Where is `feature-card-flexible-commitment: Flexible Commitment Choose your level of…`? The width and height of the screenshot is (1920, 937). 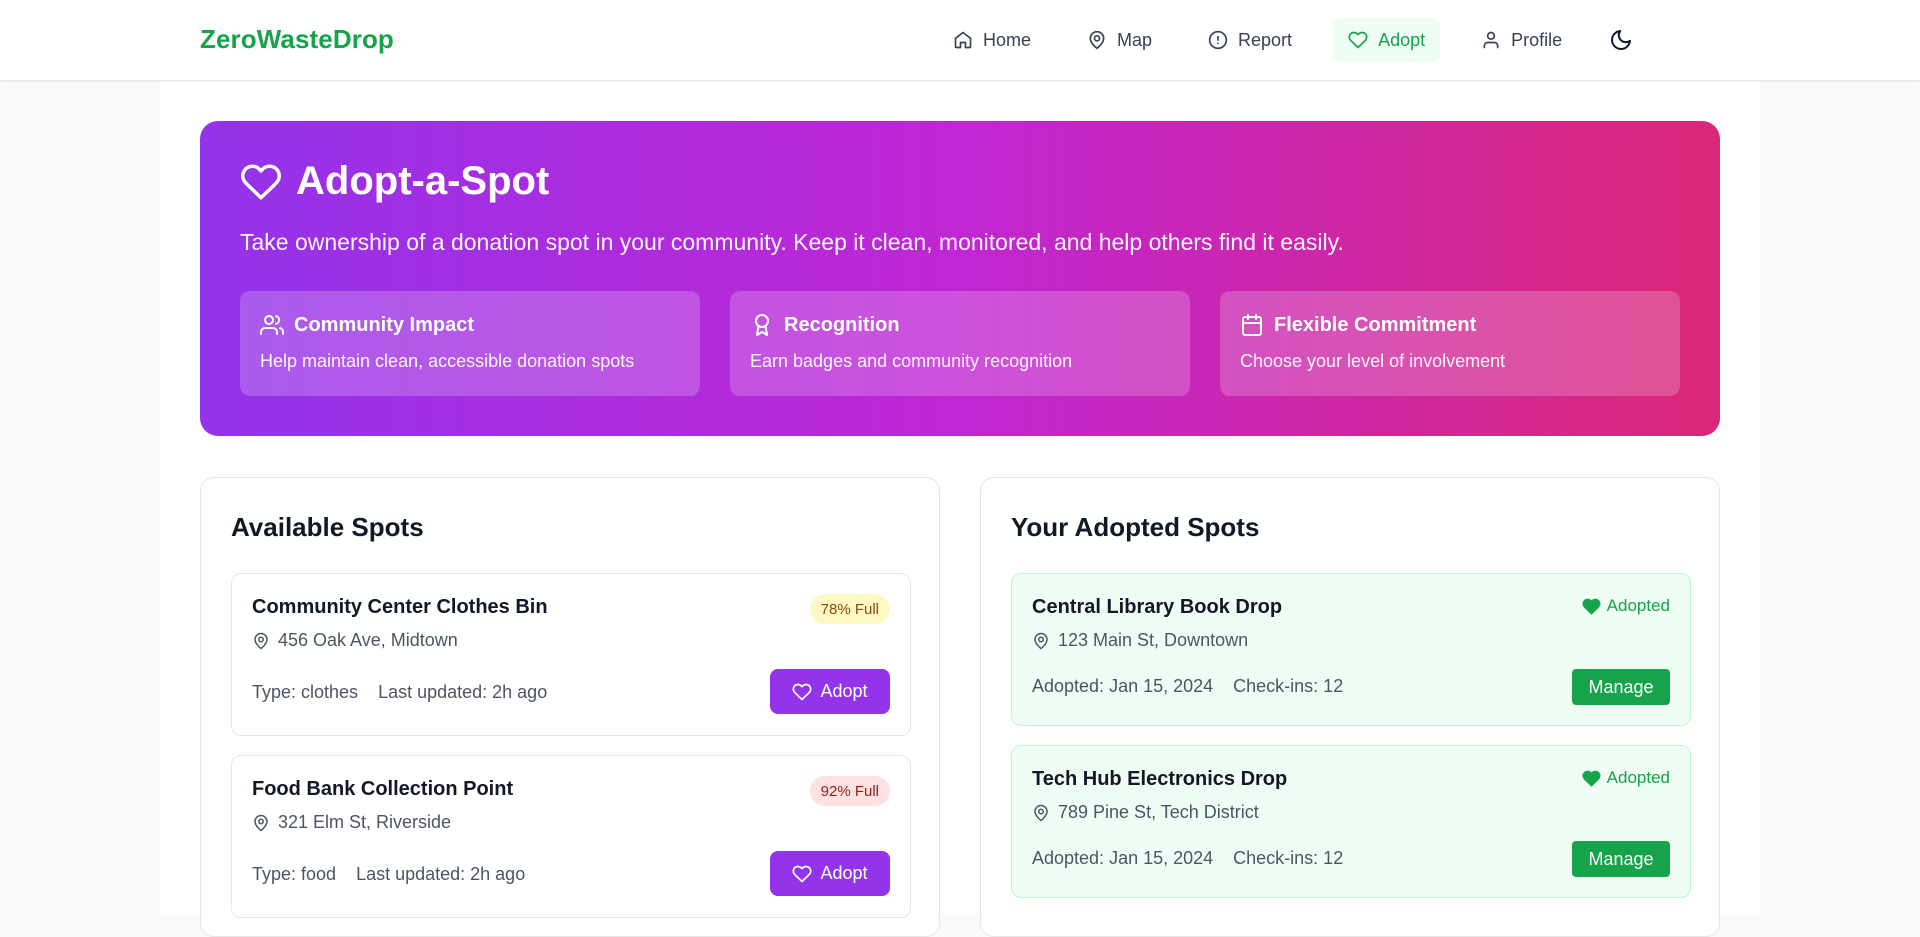 feature-card-flexible-commitment: Flexible Commitment Choose your level of… is located at coordinates (1450, 343).